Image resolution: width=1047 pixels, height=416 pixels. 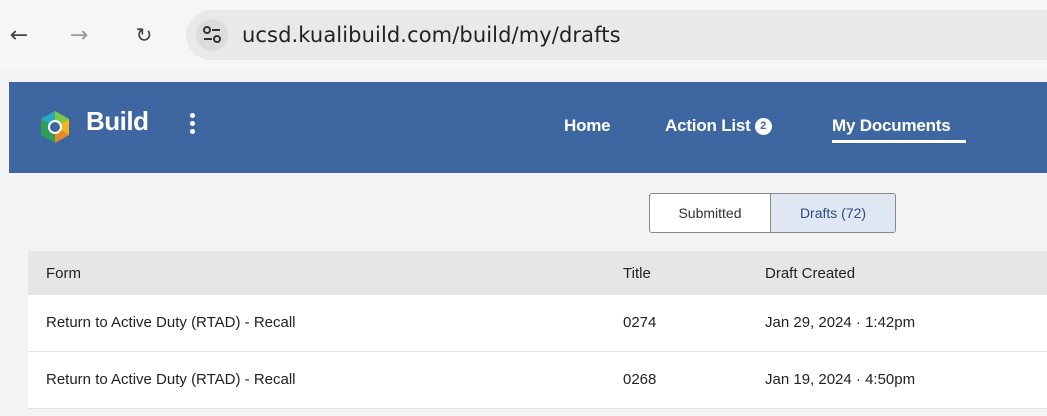 What do you see at coordinates (637, 273) in the screenshot?
I see `column-header-title: Title` at bounding box center [637, 273].